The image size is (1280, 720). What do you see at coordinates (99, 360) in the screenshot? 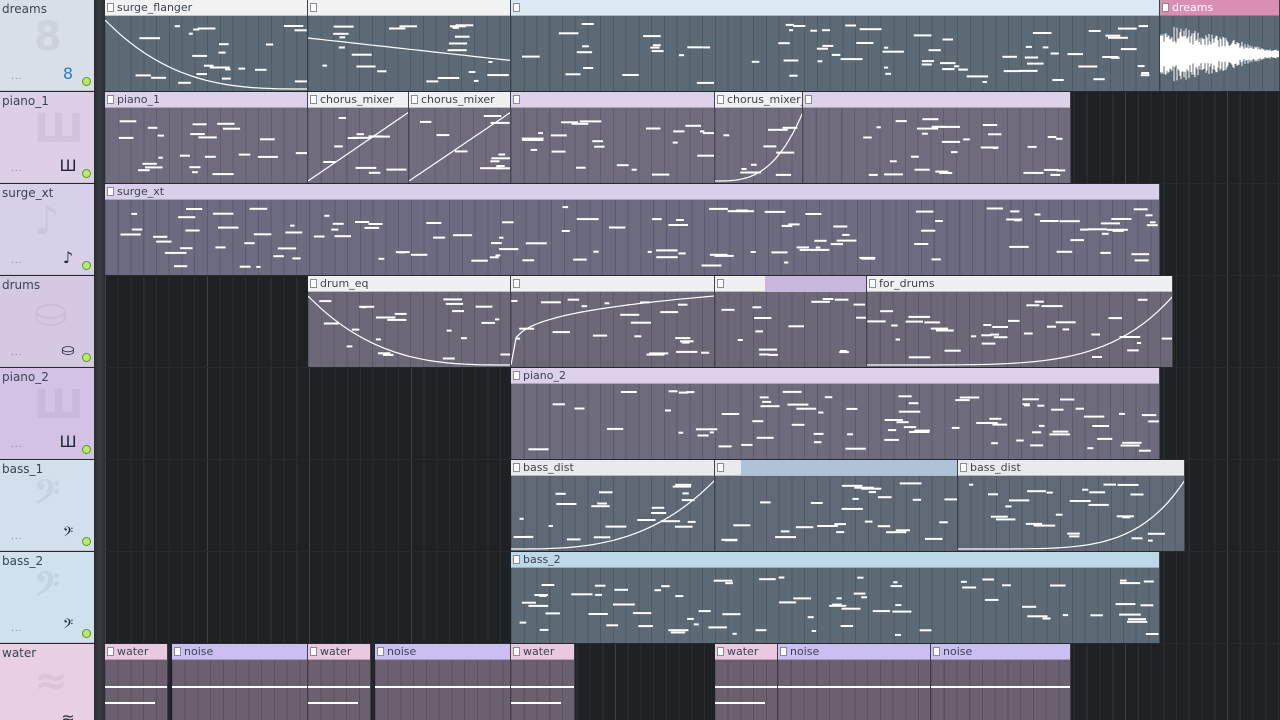
I see `header-splitter` at bounding box center [99, 360].